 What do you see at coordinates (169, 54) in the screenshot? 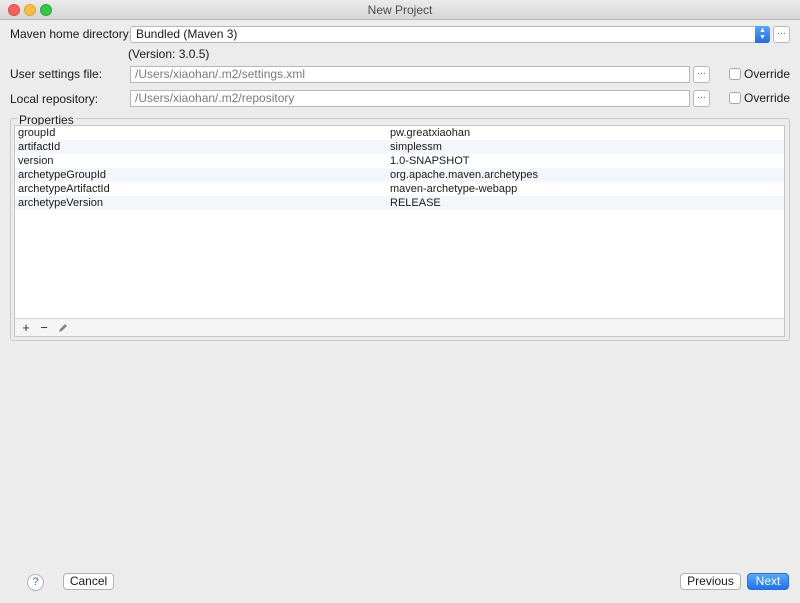
I see `maven-version-text: (Version: 3.0.5)` at bounding box center [169, 54].